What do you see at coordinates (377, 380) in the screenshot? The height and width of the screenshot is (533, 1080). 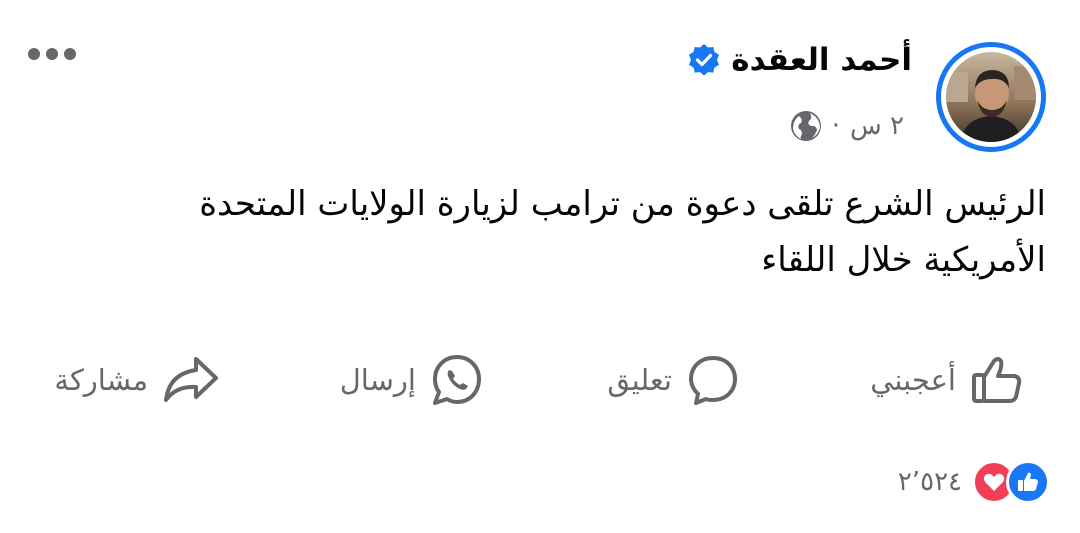 I see `send-label: إرسال` at bounding box center [377, 380].